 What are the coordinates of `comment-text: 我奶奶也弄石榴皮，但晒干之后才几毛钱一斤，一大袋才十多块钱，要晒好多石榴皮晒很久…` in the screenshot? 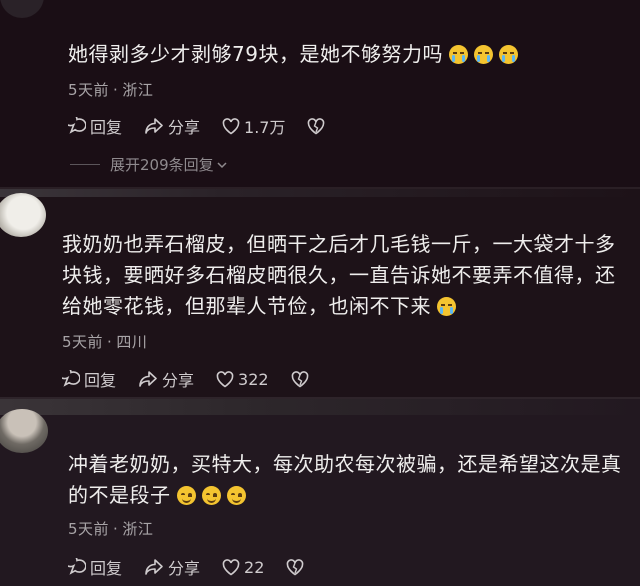 It's located at (342, 275).